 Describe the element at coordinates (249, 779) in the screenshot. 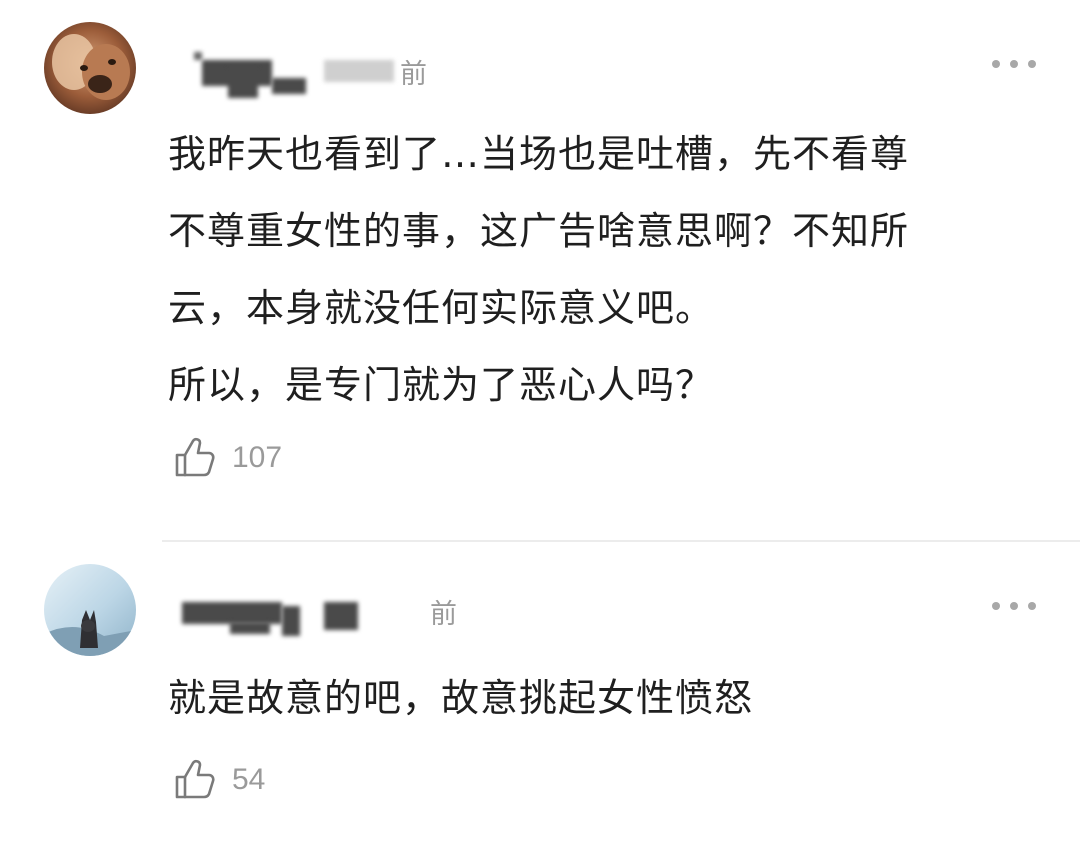

I see `like-count: 54` at that location.